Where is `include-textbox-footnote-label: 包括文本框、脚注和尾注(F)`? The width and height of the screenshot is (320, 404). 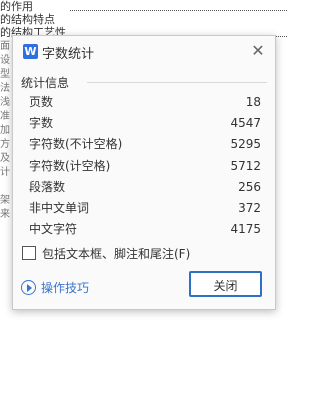 include-textbox-footnote-label: 包括文本框、脚注和尾注(F) is located at coordinates (116, 253).